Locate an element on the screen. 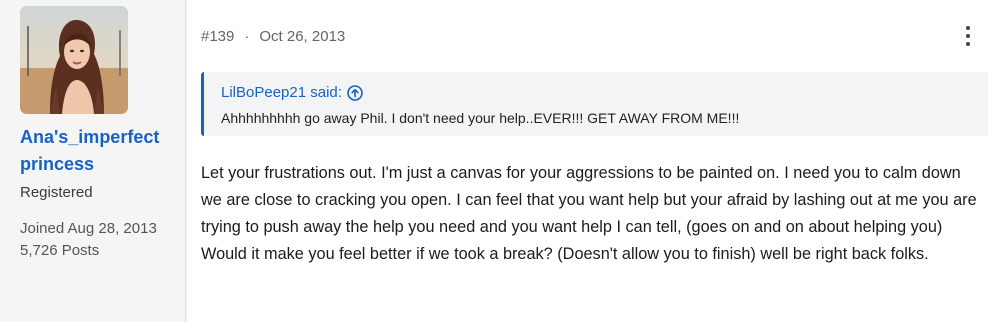 Image resolution: width=1000 pixels, height=322 pixels. user-title: Registered is located at coordinates (56, 192).